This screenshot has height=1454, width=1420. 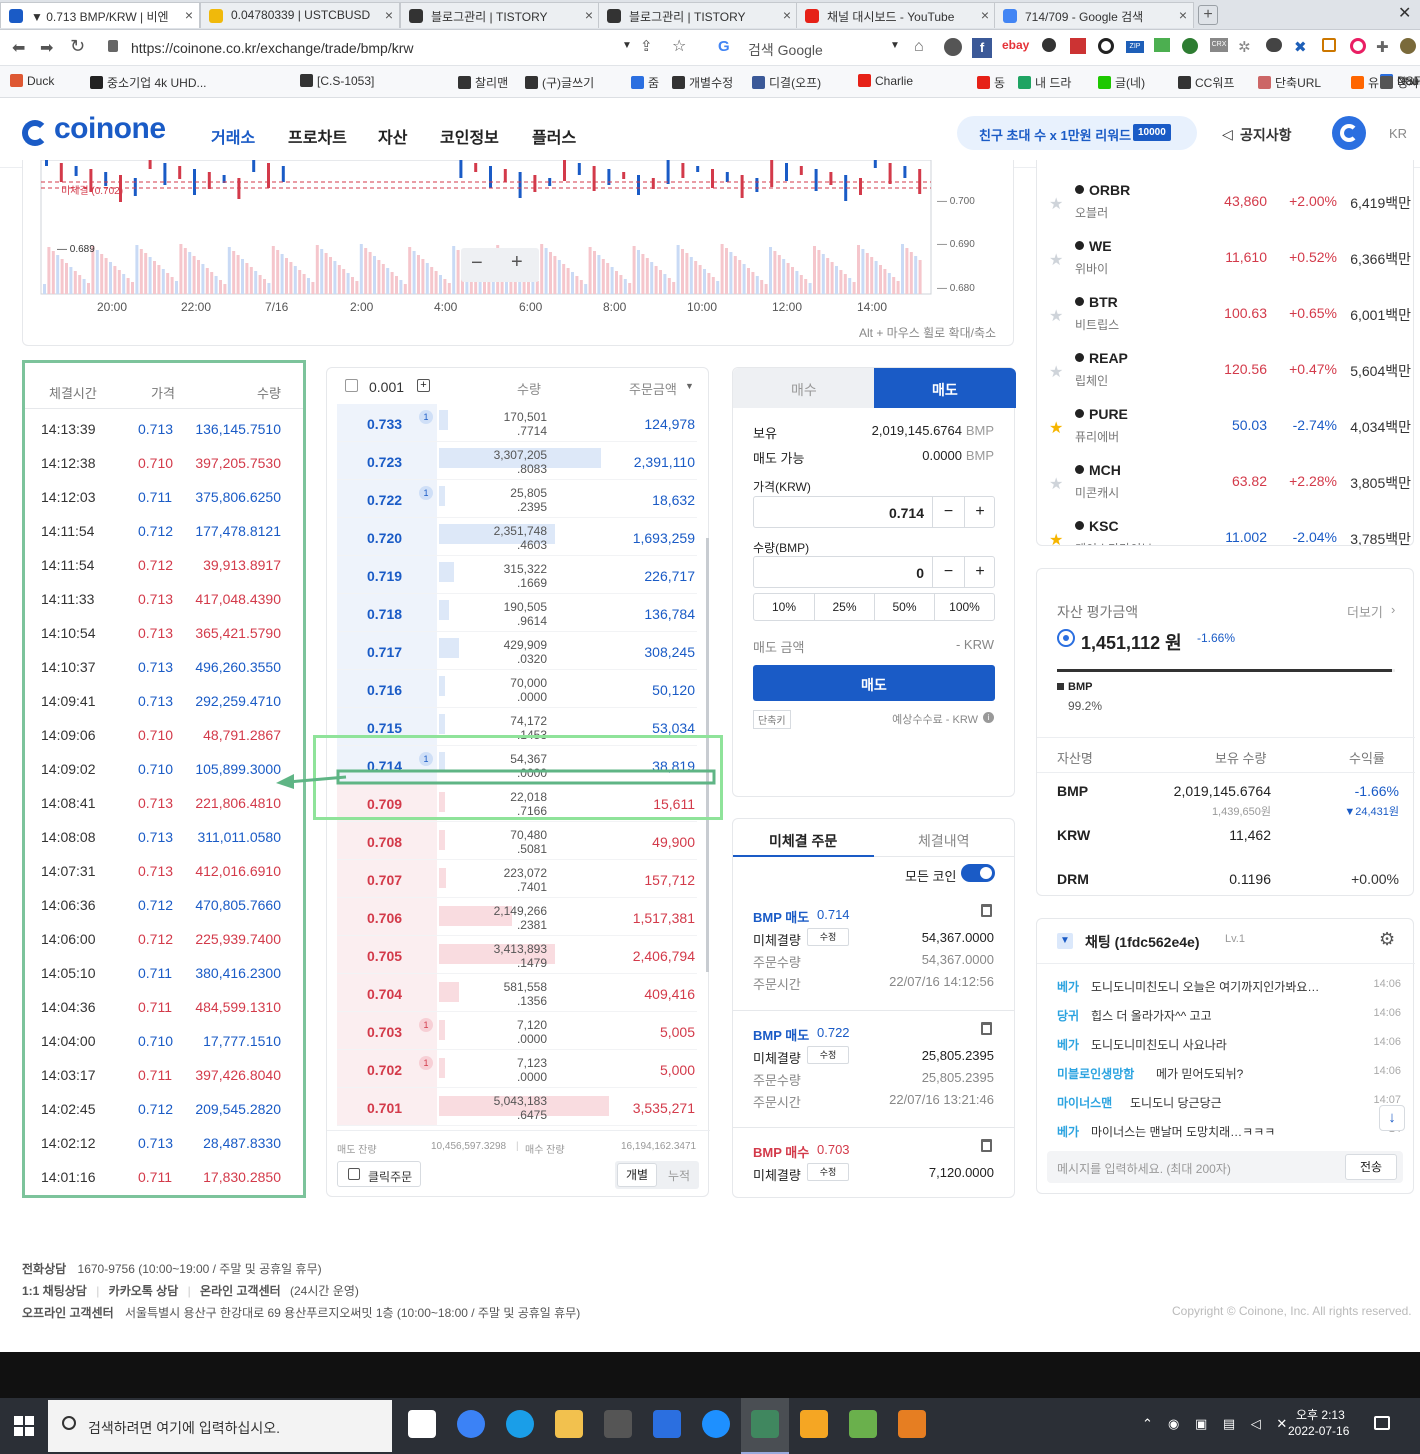 I want to click on ob-price: 0.702, so click(x=384, y=1070).